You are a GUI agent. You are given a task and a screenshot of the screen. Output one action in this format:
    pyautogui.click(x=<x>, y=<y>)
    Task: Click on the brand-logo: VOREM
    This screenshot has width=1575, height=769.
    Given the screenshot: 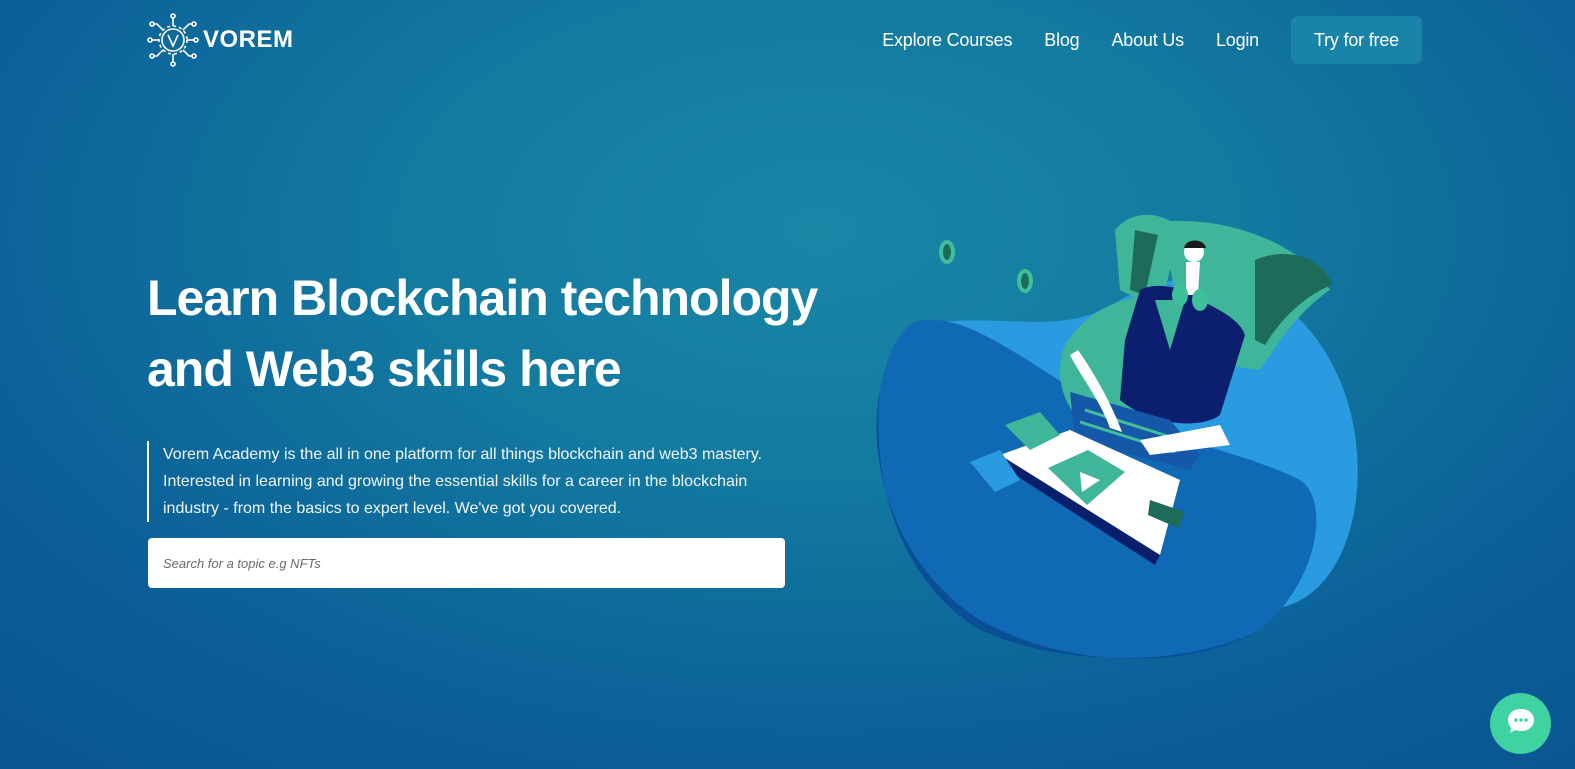 What is the action you would take?
    pyautogui.click(x=220, y=40)
    